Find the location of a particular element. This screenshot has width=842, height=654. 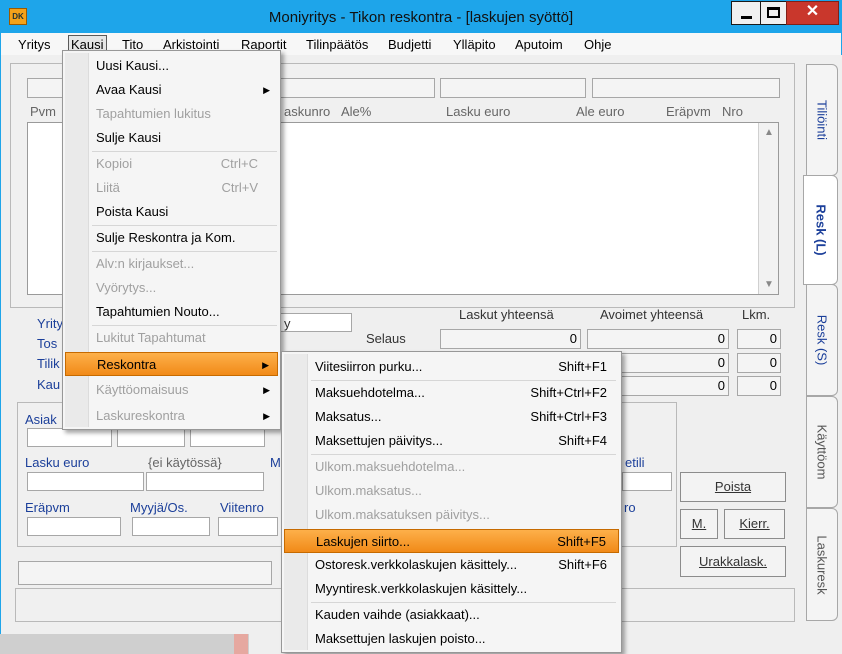

urakkalask-button: Urakkalask. is located at coordinates (733, 561).